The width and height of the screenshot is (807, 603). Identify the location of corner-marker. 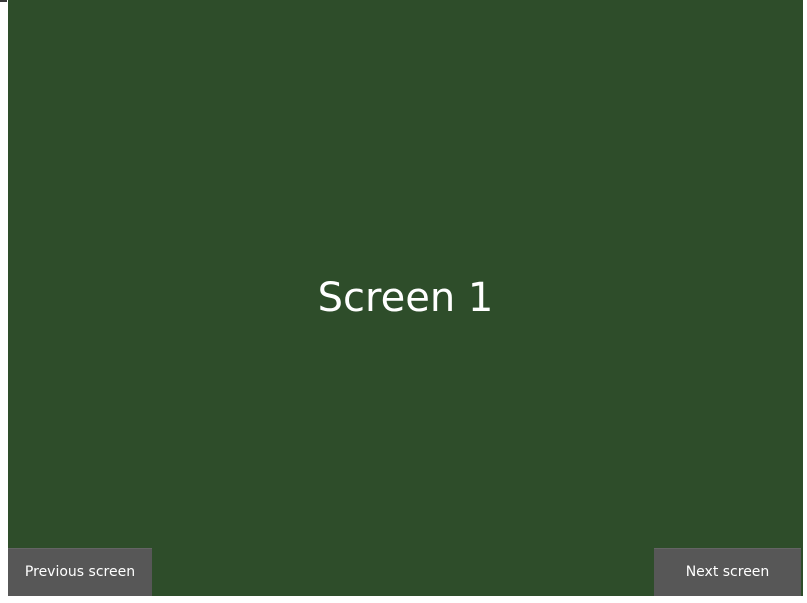
(3, 1).